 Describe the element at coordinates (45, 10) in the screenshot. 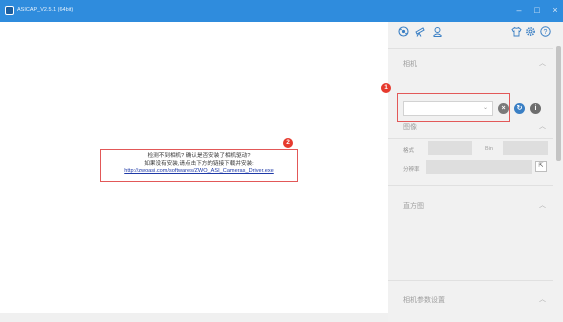

I see `window-title: ASICAP_V2.5.1 (64bit)` at that location.